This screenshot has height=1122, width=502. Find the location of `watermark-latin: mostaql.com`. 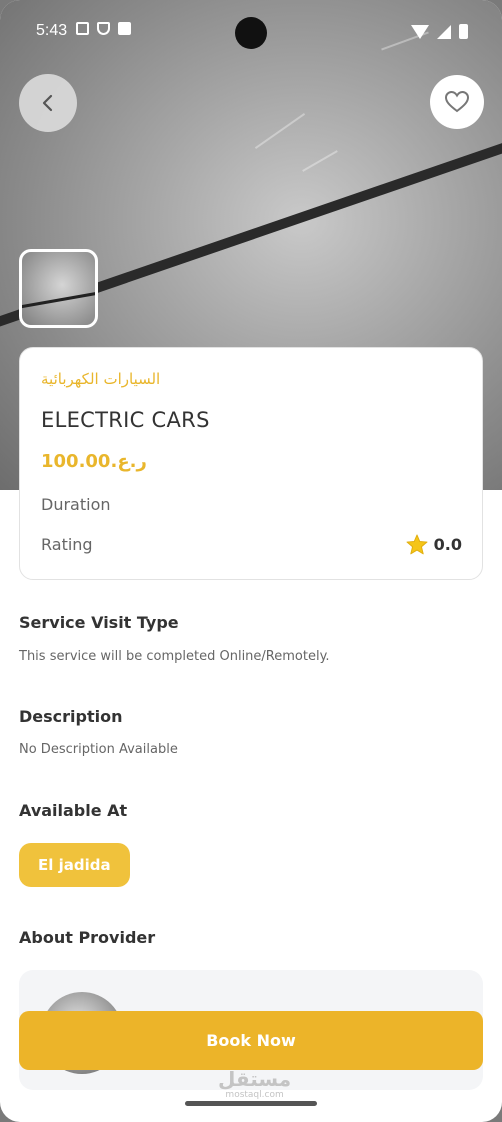

watermark-latin: mostaql.com is located at coordinates (254, 1095).